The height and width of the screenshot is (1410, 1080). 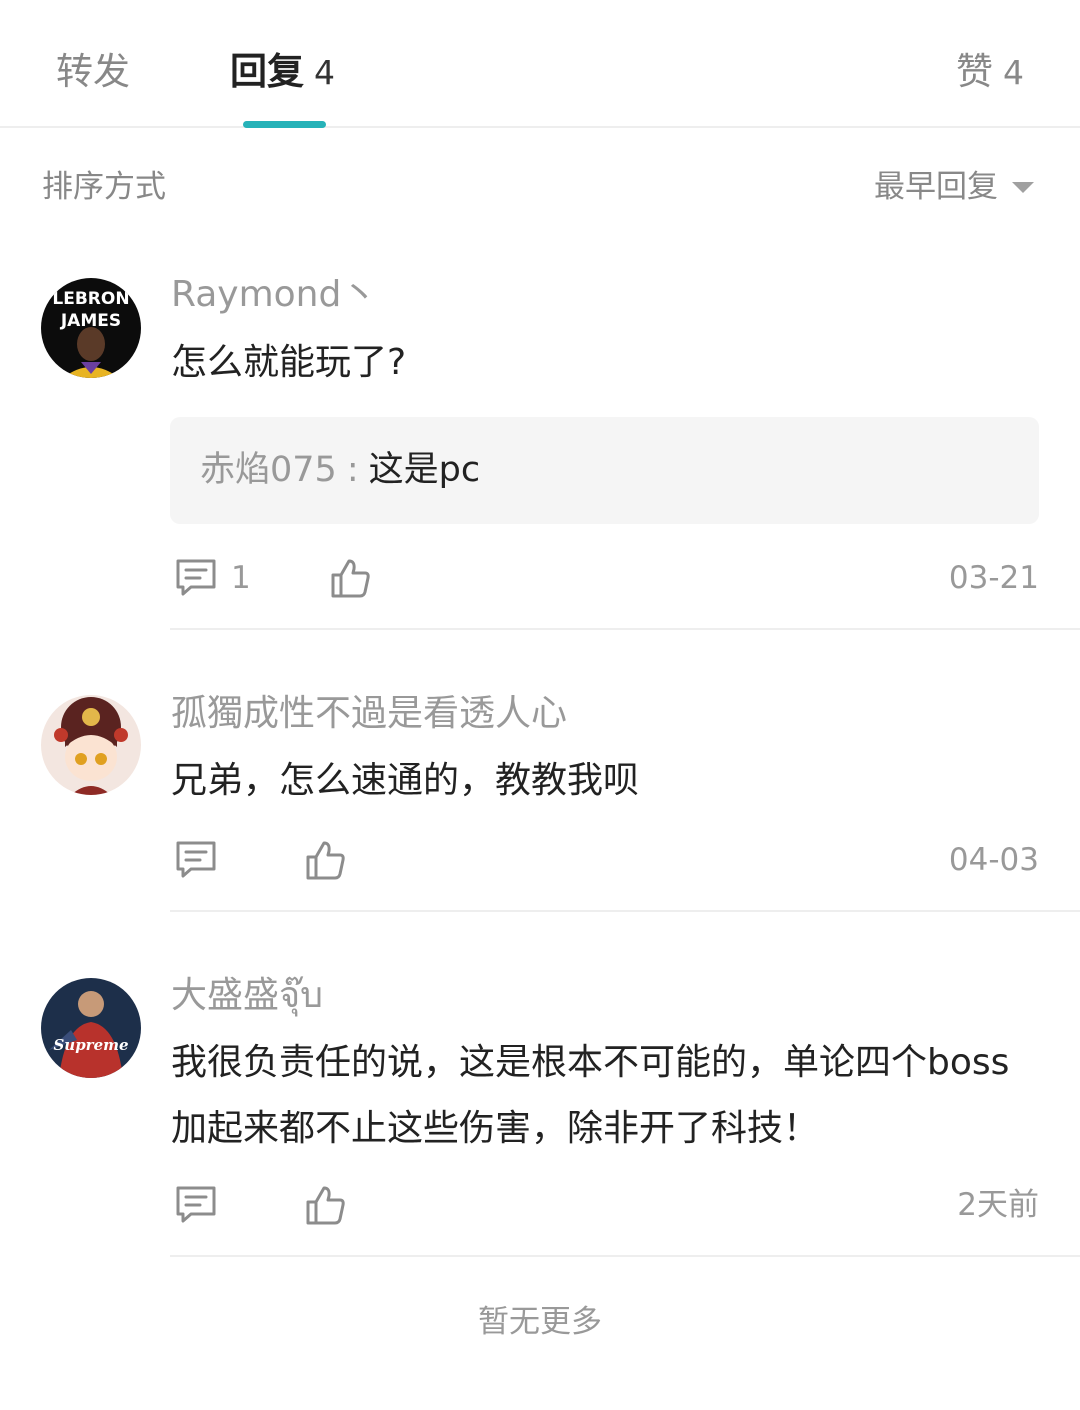 What do you see at coordinates (993, 578) in the screenshot?
I see `comment-date: 03-21` at bounding box center [993, 578].